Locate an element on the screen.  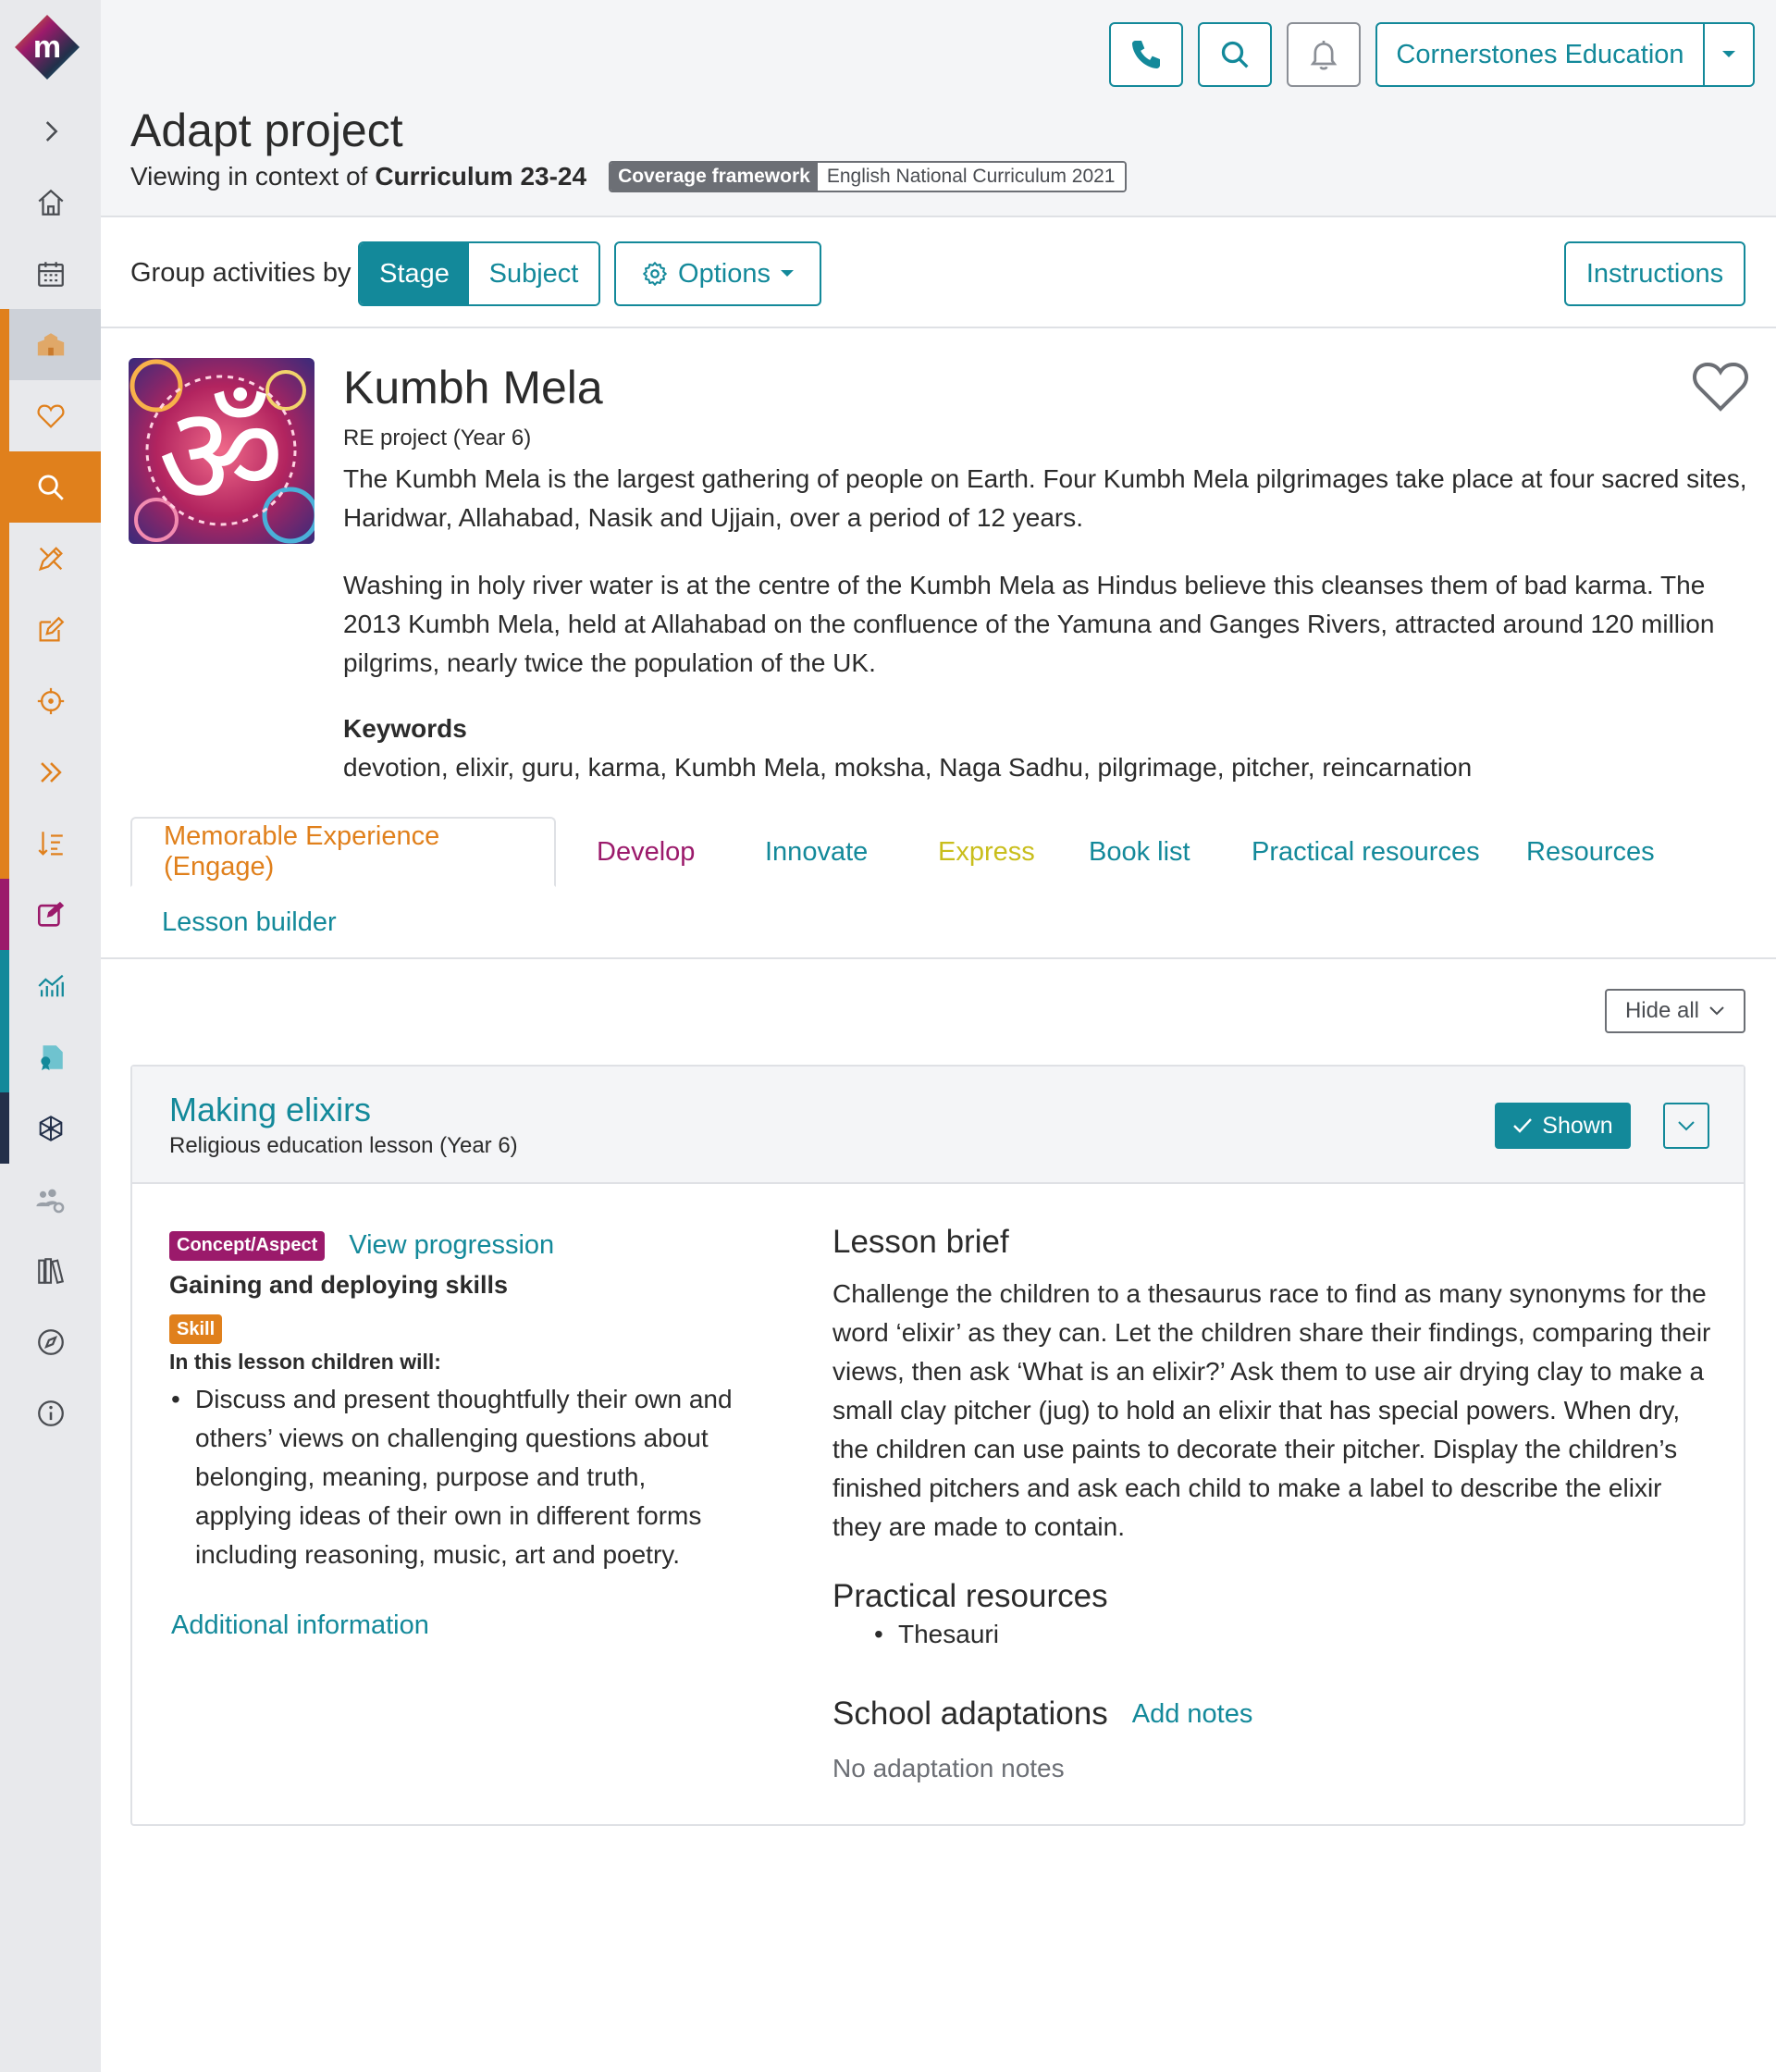
calendar-icon is located at coordinates (51, 274).